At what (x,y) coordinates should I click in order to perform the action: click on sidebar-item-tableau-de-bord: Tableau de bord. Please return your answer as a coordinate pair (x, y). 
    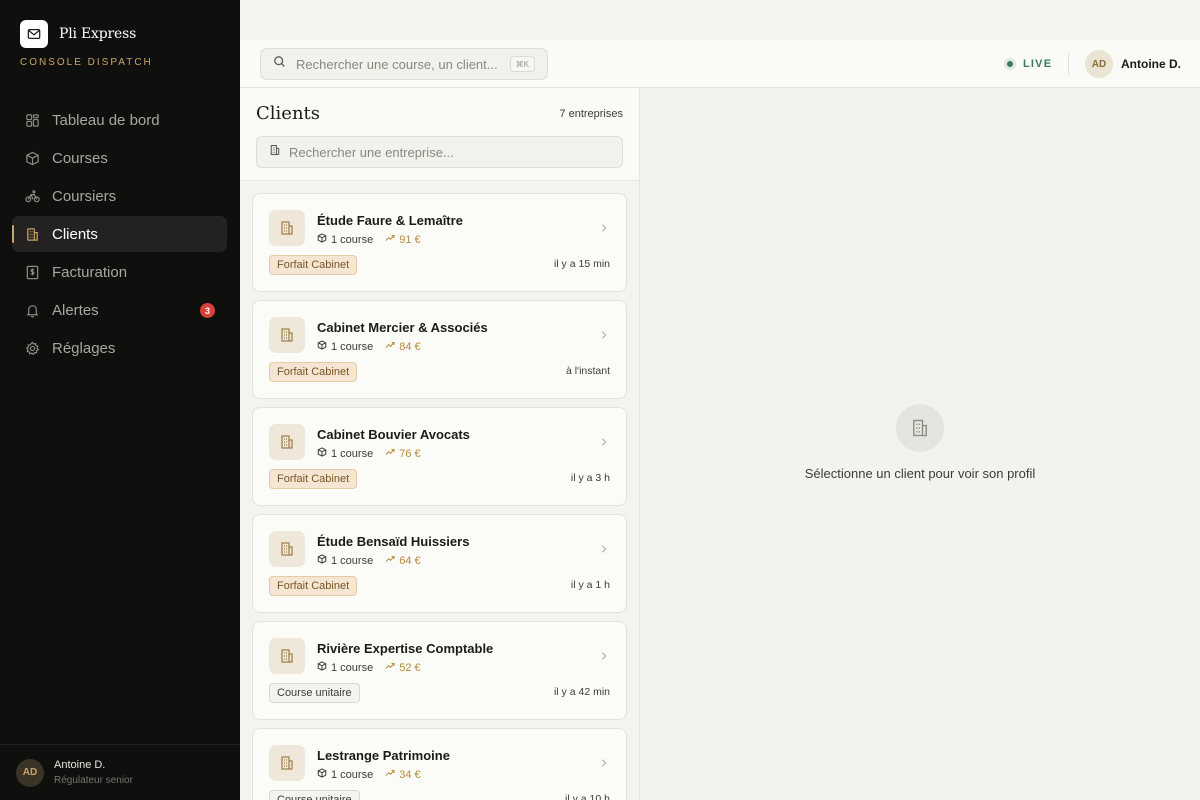
    Looking at the image, I should click on (119, 120).